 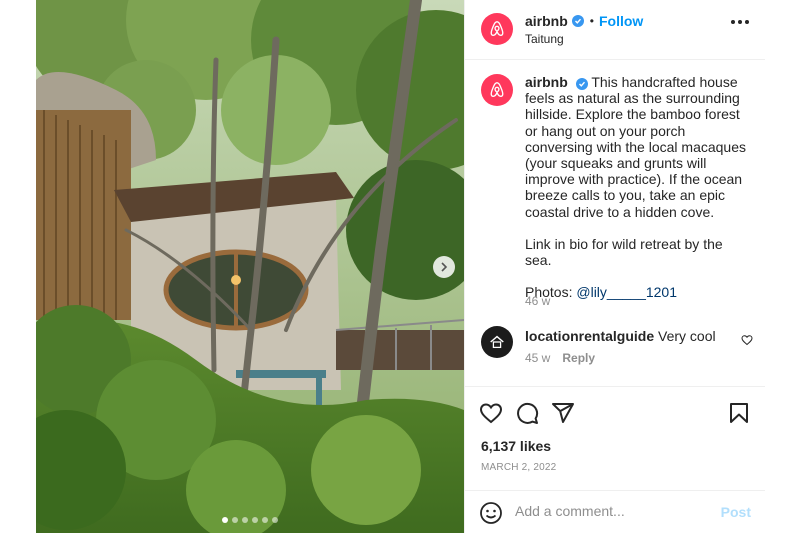 I want to click on follow-button: Follow, so click(x=621, y=21).